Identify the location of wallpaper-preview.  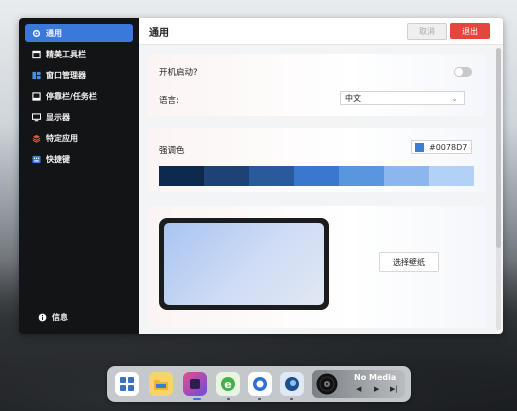
(244, 264).